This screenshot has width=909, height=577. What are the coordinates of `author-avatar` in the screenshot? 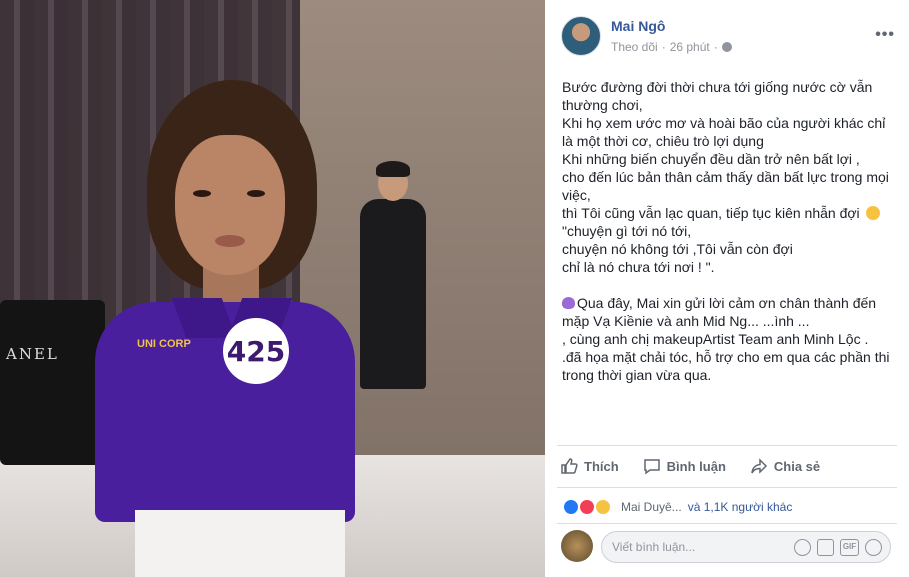 It's located at (581, 36).